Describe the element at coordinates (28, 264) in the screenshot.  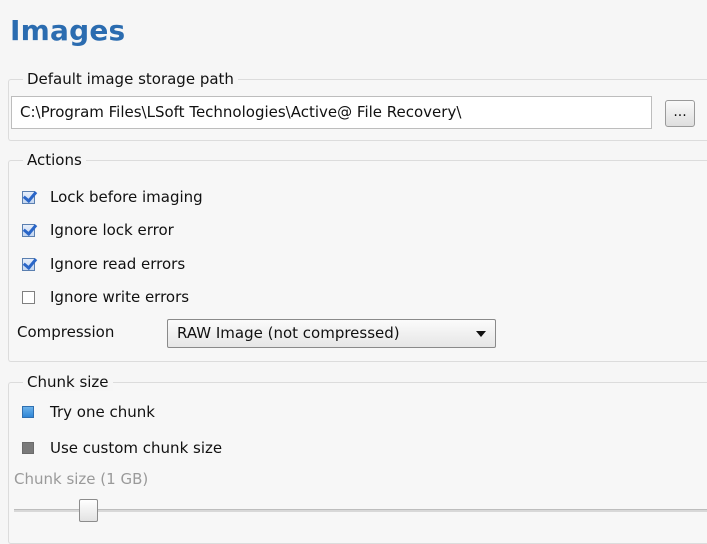
I see `ignore-read-errors-checkbox` at that location.